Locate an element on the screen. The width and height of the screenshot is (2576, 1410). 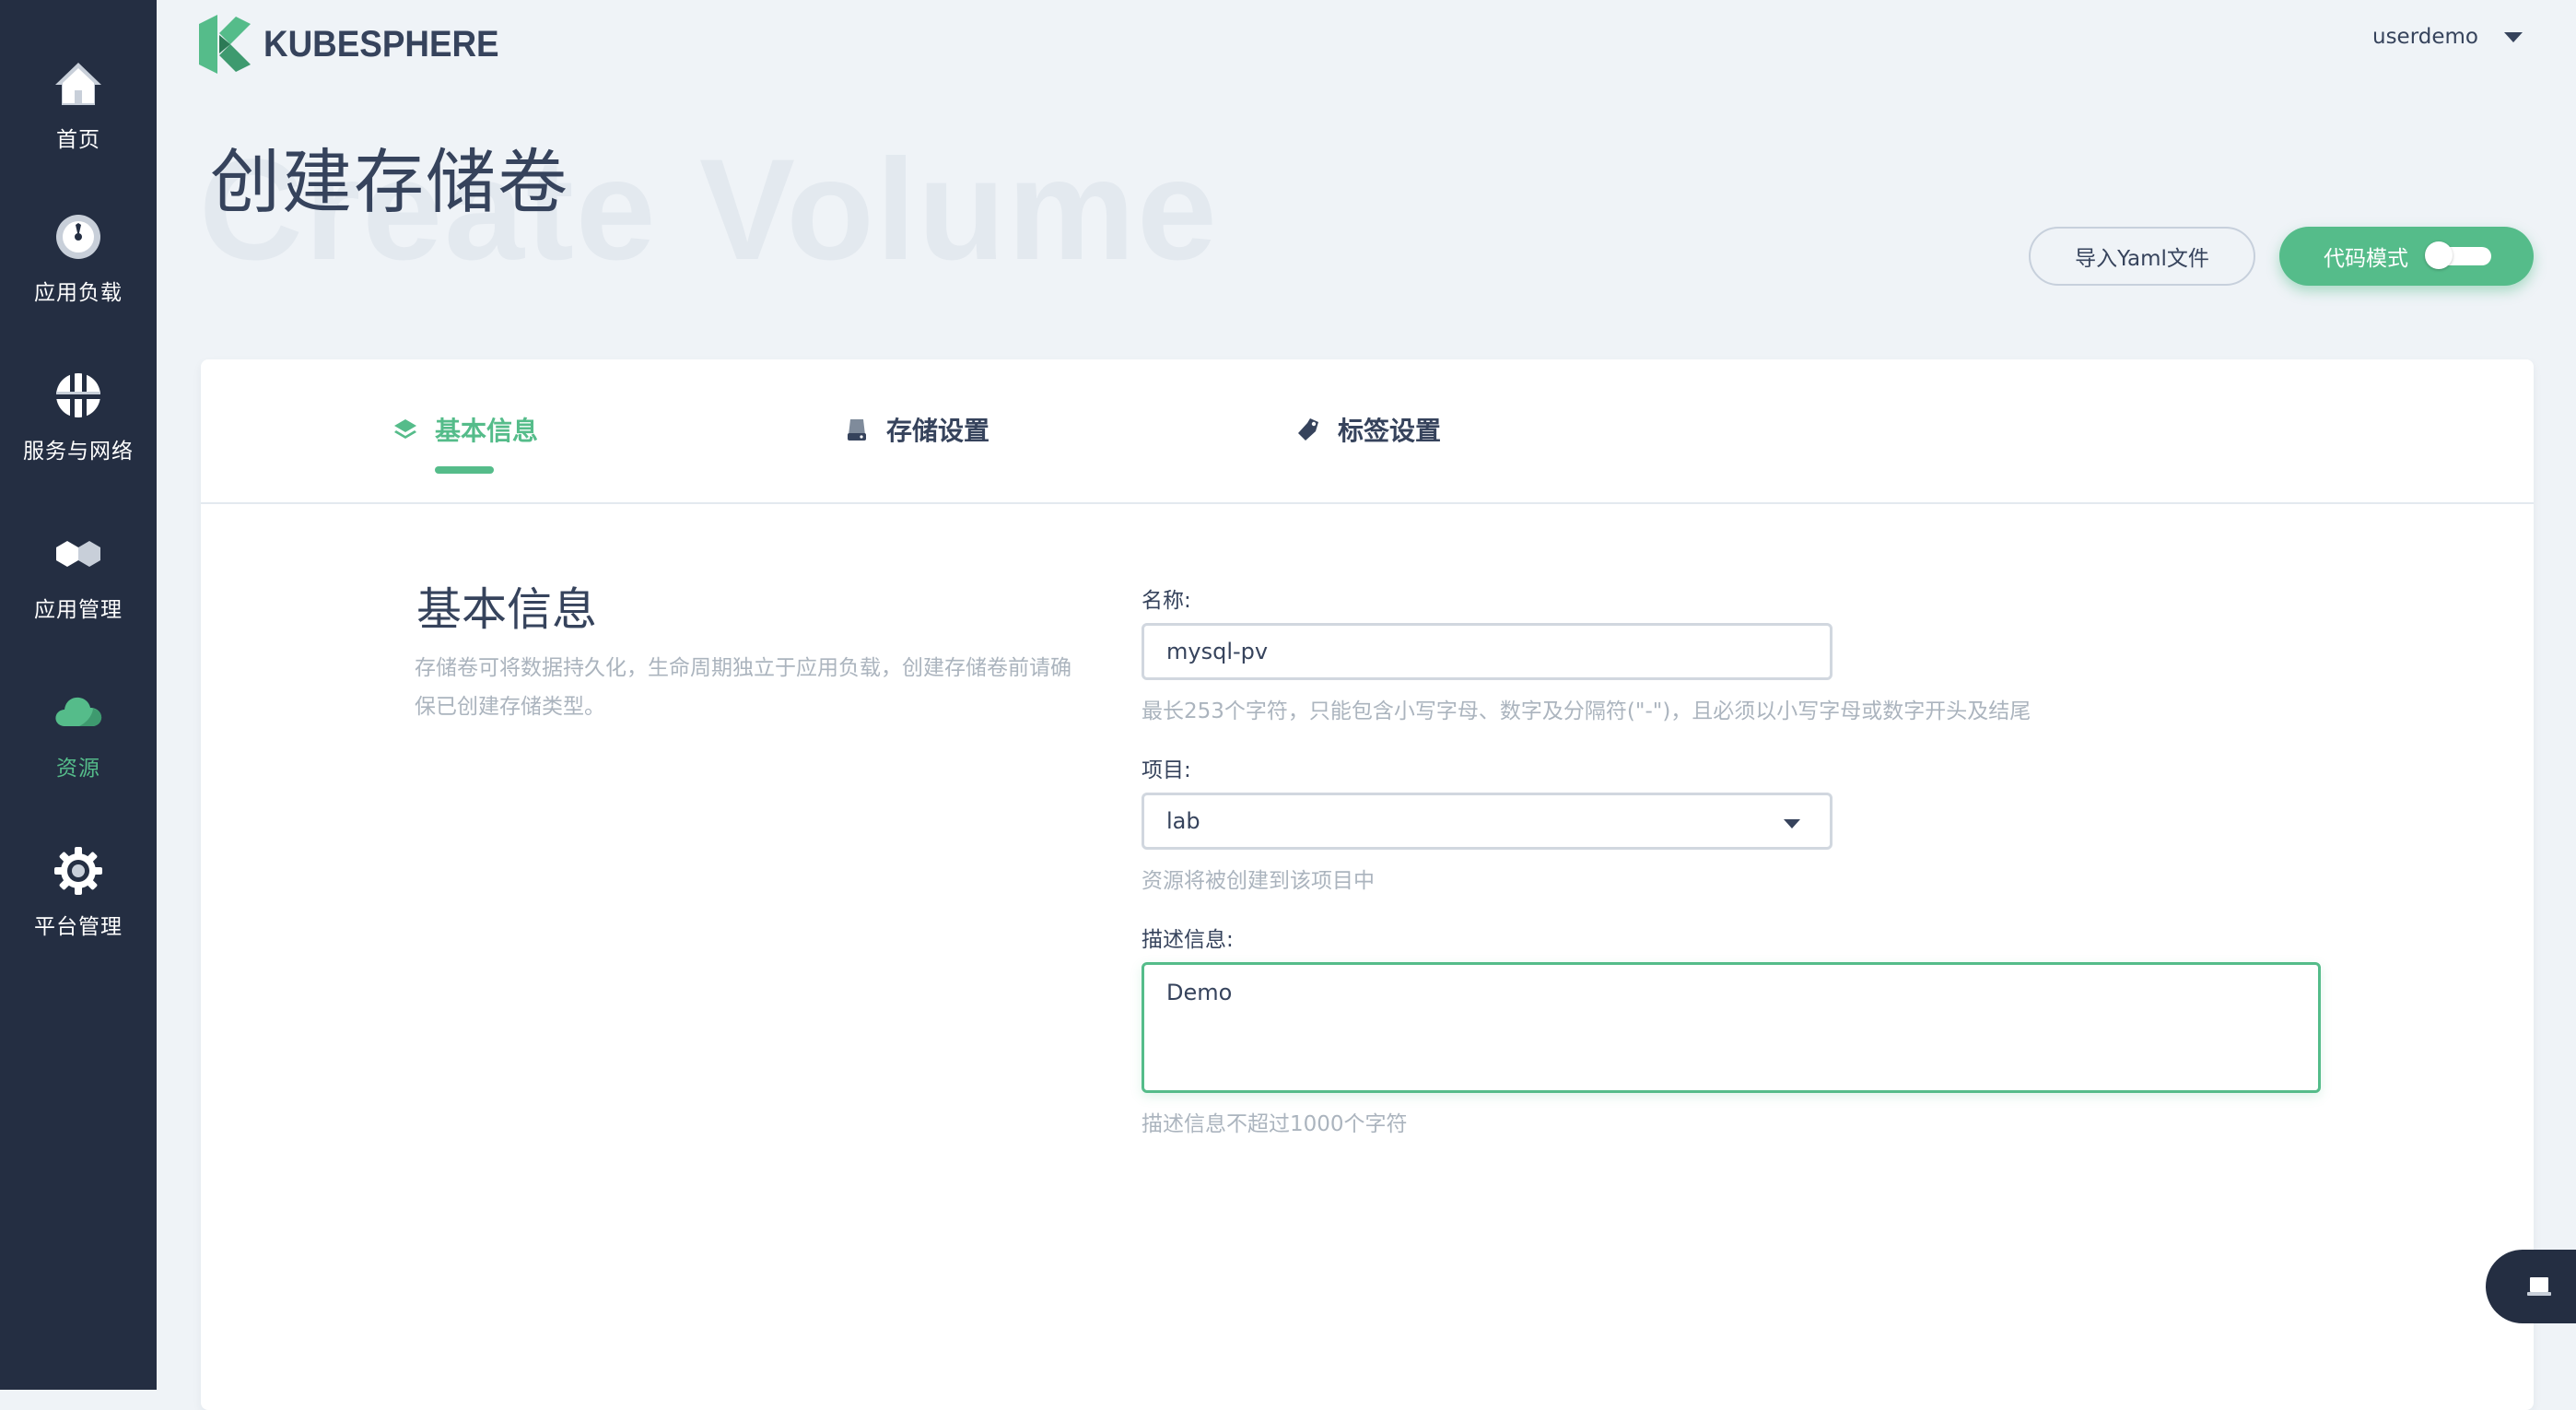
toggle-switch-icon is located at coordinates (2458, 255).